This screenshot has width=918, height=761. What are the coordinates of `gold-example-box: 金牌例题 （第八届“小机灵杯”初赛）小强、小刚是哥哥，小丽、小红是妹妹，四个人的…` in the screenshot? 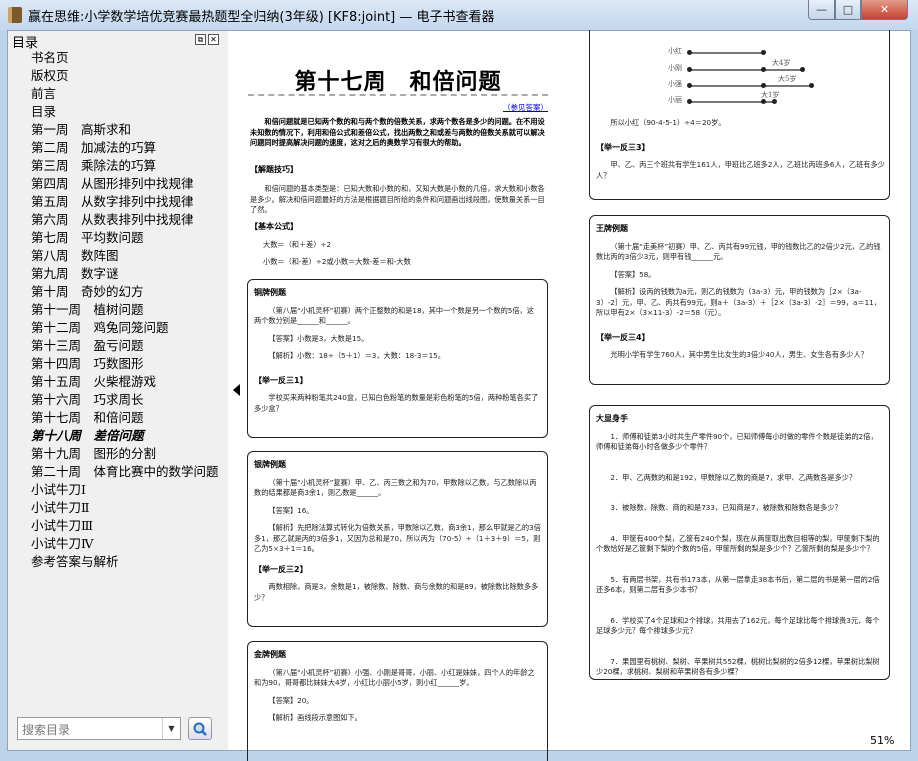 It's located at (397, 701).